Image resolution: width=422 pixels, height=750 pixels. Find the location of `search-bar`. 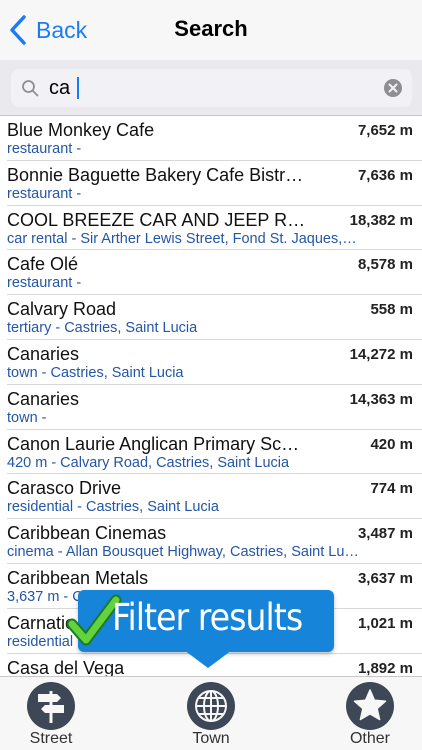

search-bar is located at coordinates (211, 88).